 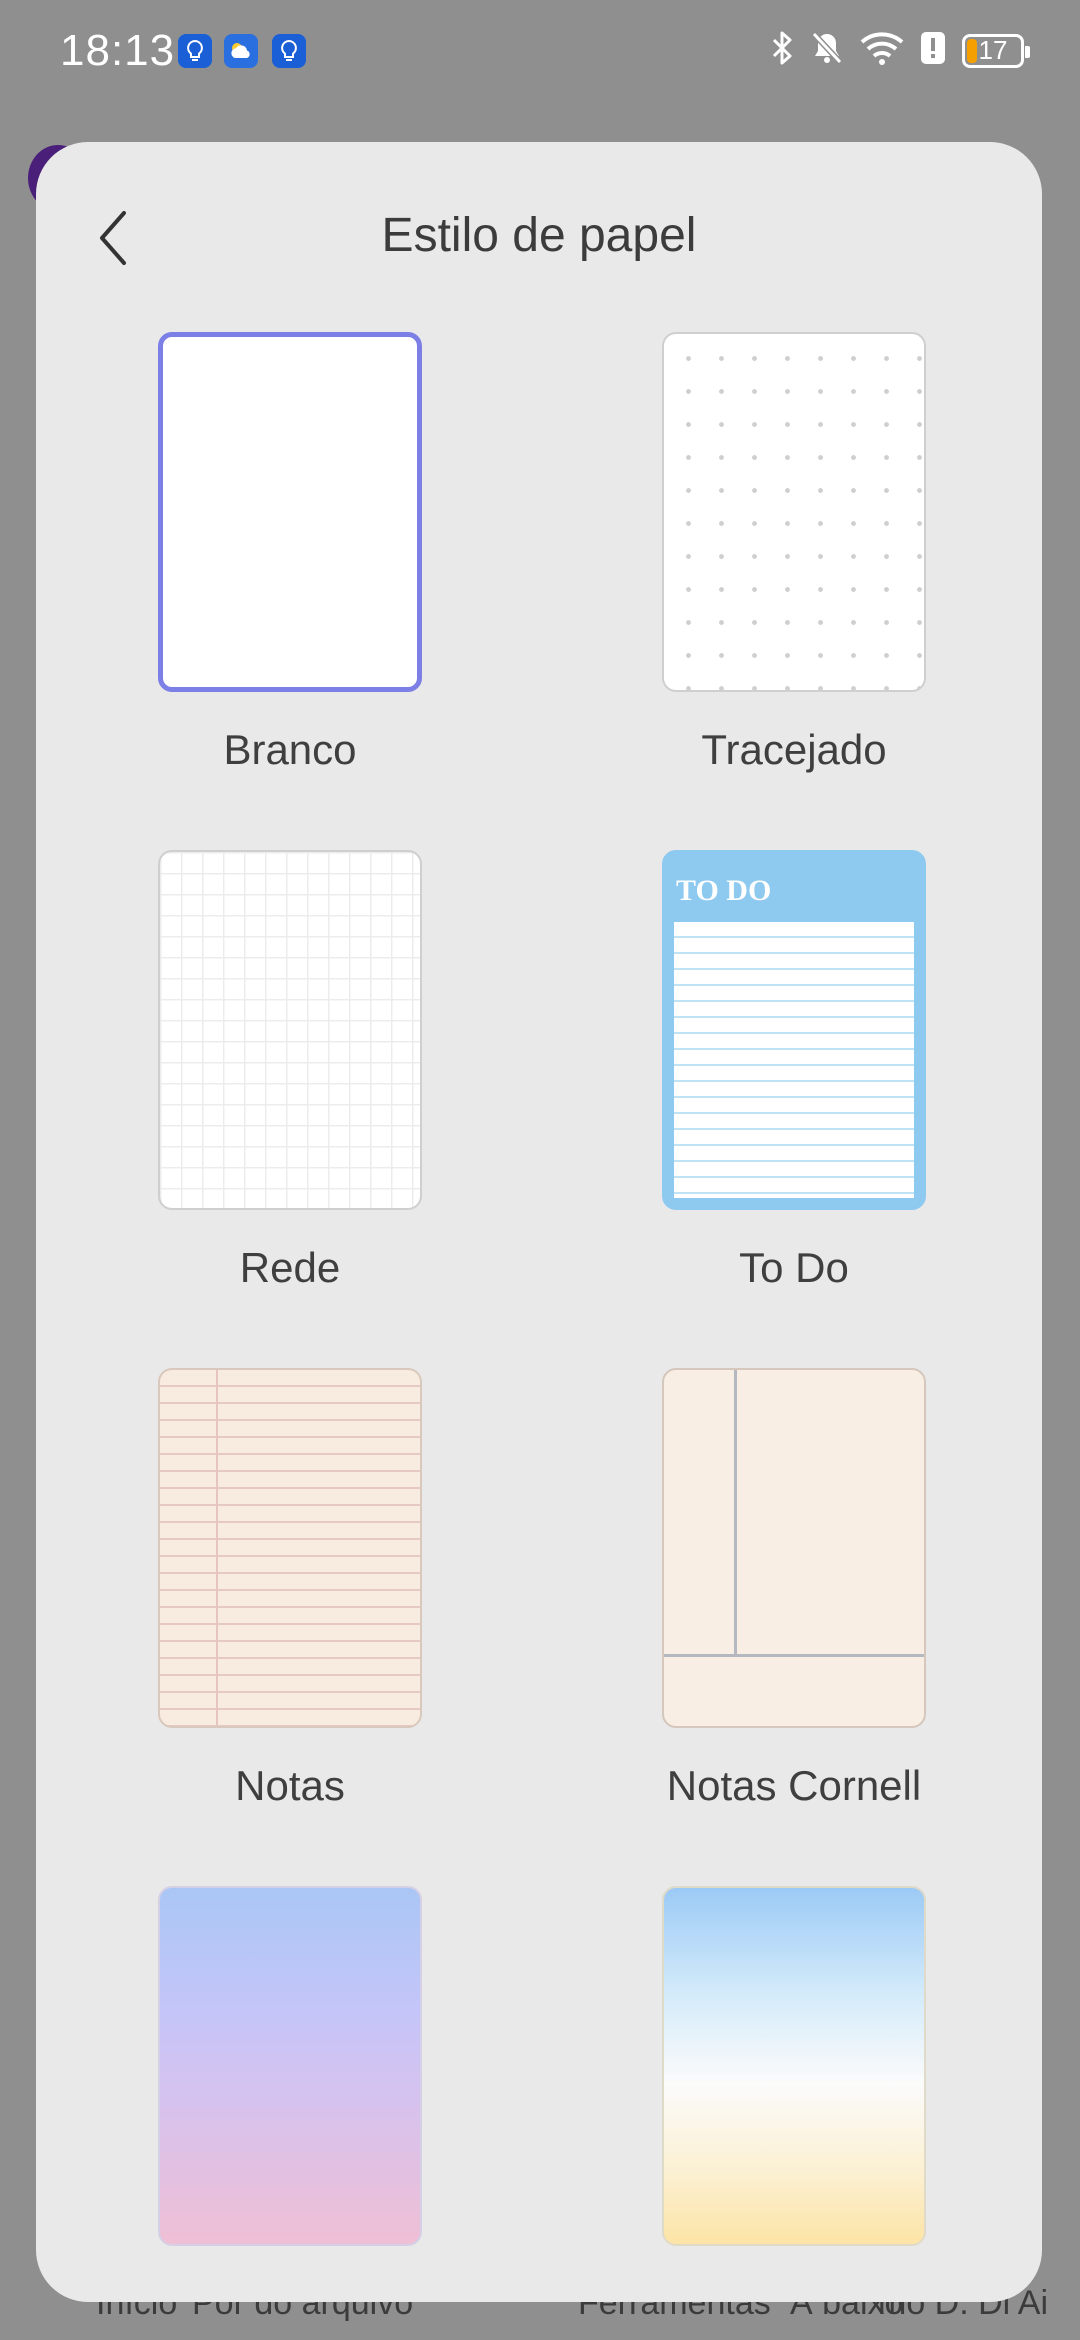 I want to click on todo-preview-lines, so click(x=794, y=1060).